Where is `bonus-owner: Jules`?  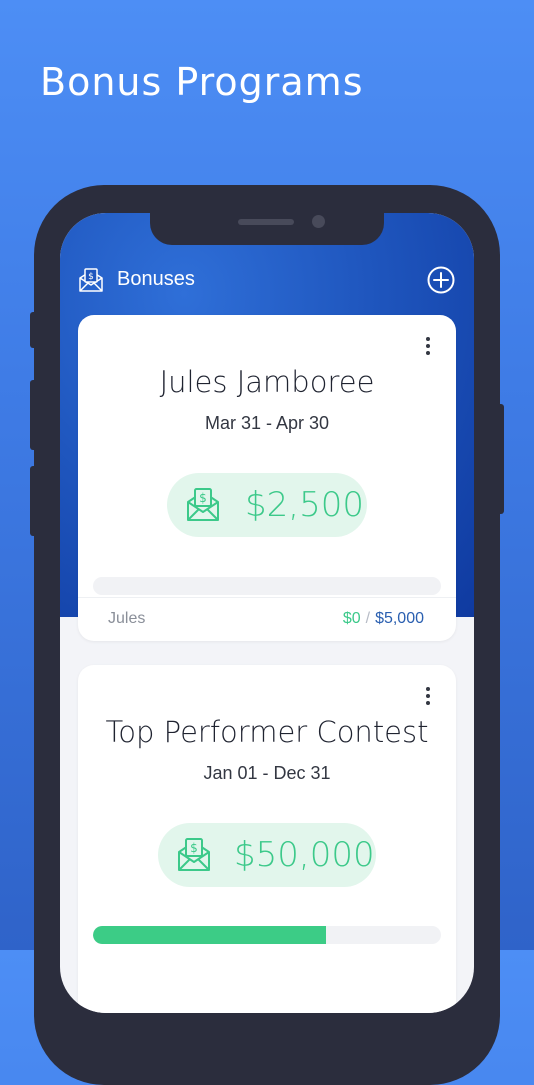
bonus-owner: Jules is located at coordinates (127, 618).